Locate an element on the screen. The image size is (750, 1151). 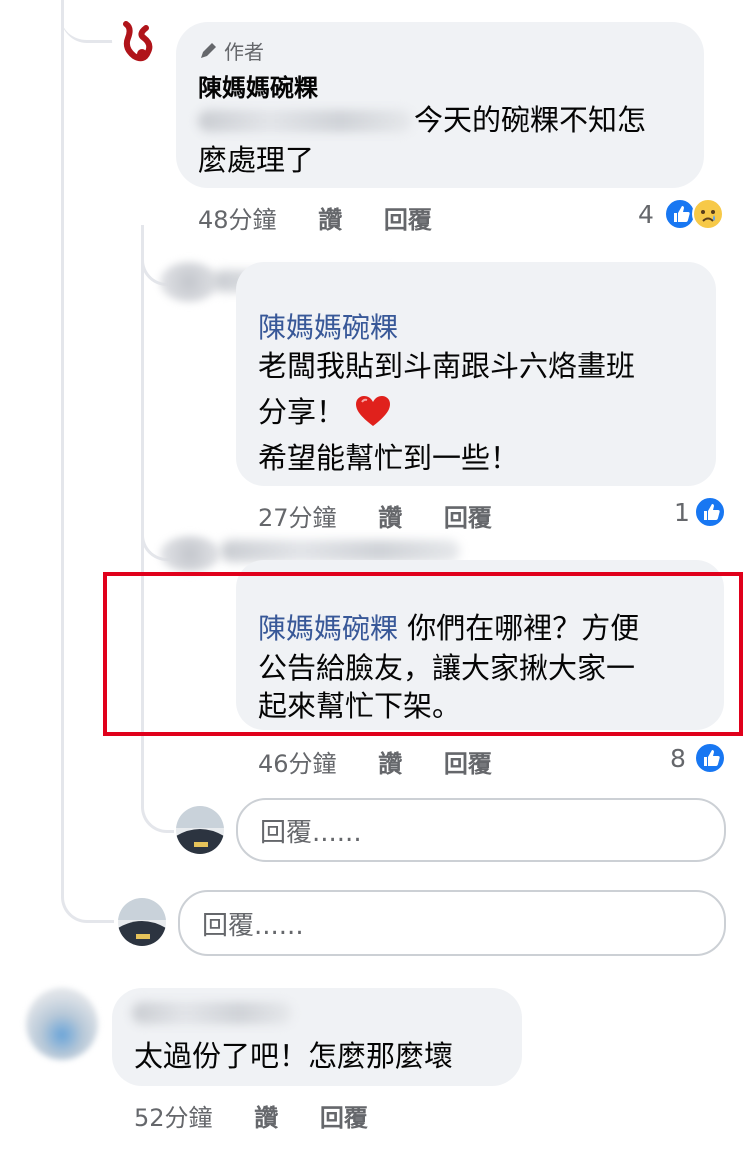
reply-meta-2: 46分鐘 讚 回覆 is located at coordinates (392, 761).